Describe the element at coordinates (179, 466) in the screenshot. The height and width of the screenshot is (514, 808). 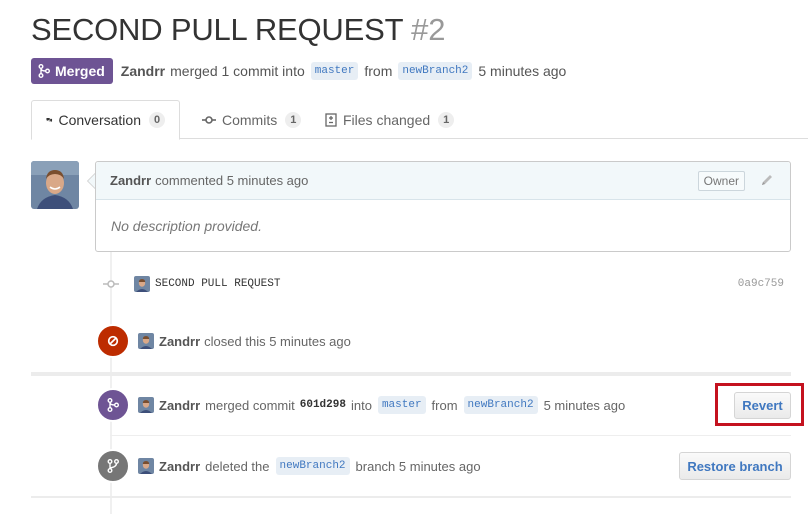
I see `deleted-event-author-link: Zandrr` at that location.